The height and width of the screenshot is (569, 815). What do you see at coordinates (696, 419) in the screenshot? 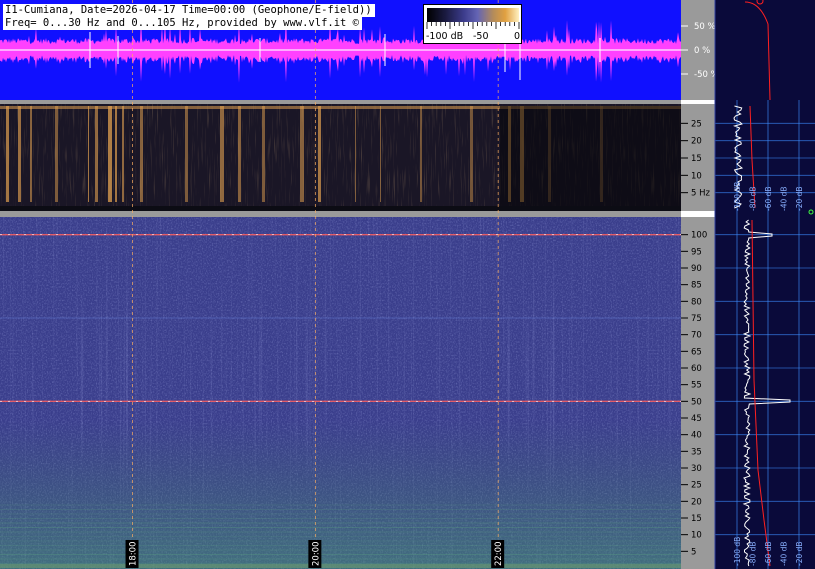
I see `high-tick-label: 45` at bounding box center [696, 419].